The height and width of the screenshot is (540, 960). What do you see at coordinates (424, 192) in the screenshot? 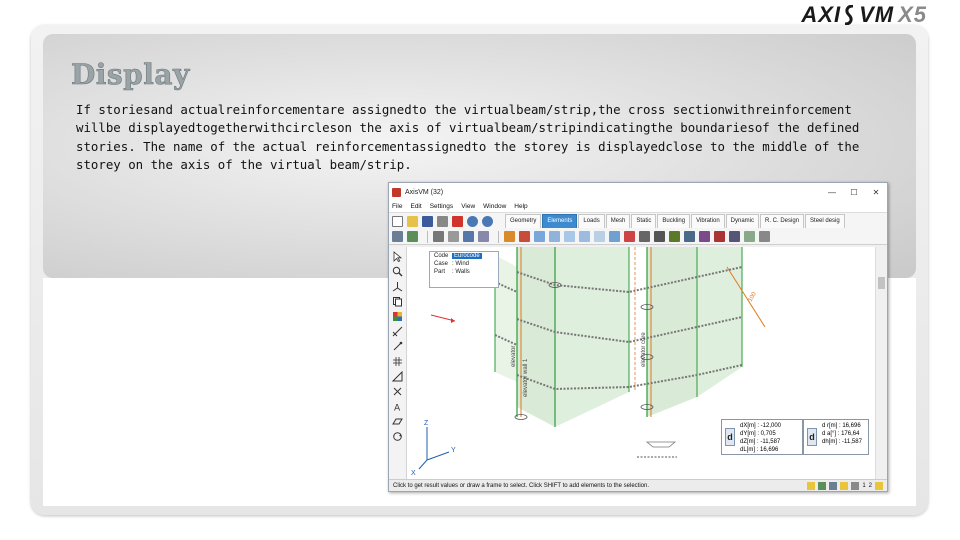
I see `window-title: AxisVM (32)` at bounding box center [424, 192].